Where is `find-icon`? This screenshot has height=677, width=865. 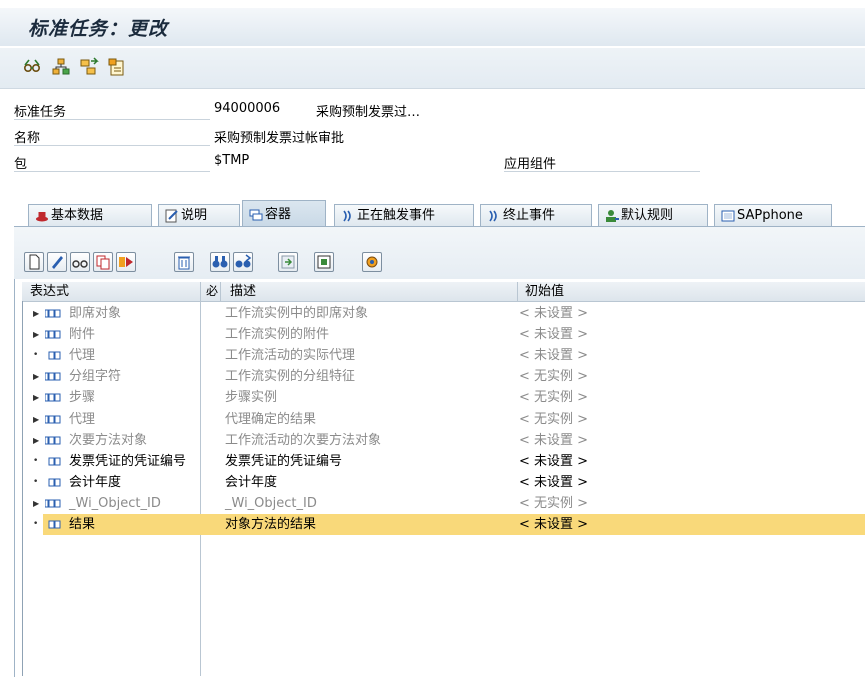 find-icon is located at coordinates (220, 262).